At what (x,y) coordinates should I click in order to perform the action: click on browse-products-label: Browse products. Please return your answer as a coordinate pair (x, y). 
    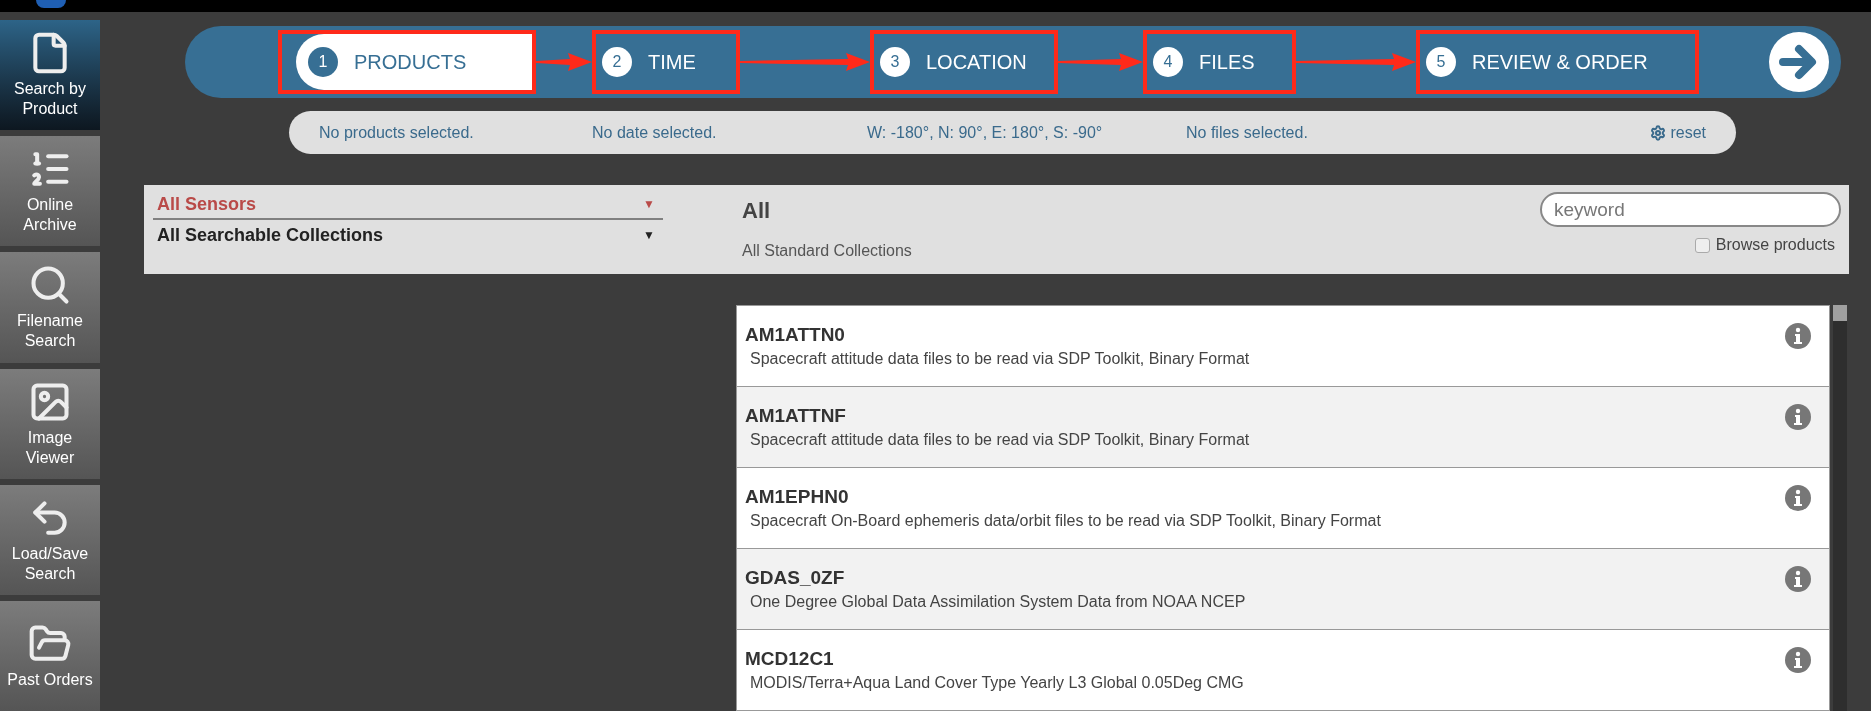
    Looking at the image, I should click on (1775, 245).